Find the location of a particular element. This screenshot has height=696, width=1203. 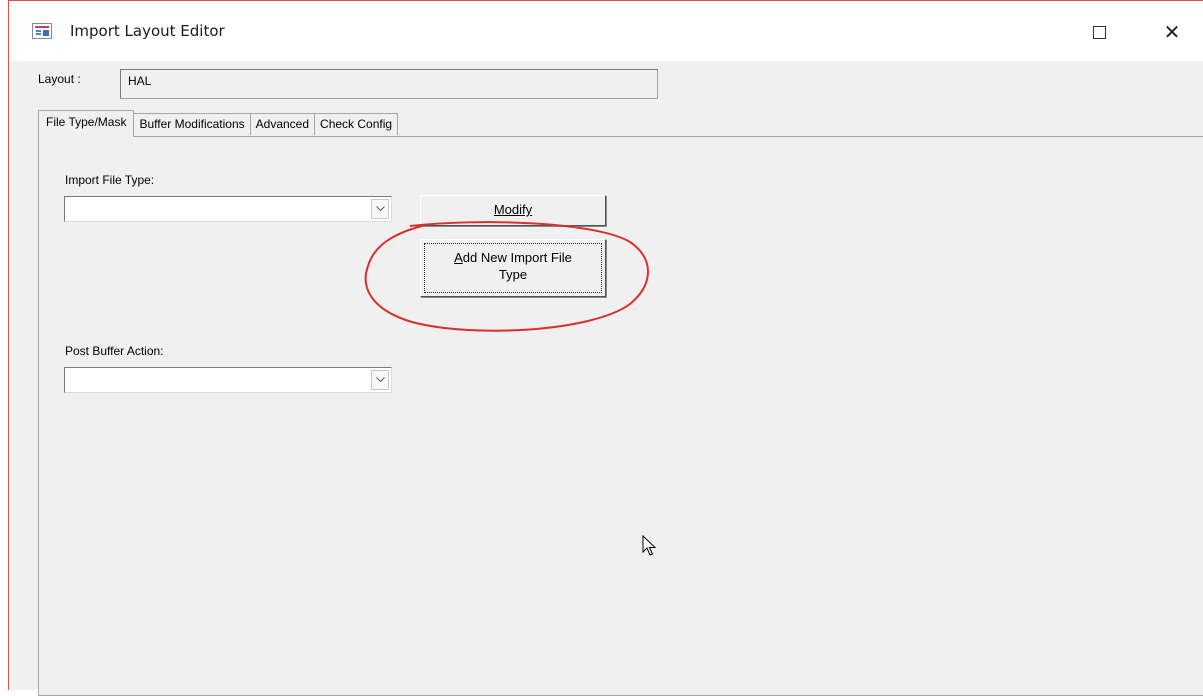

layout-label: Layout : is located at coordinates (59, 79).